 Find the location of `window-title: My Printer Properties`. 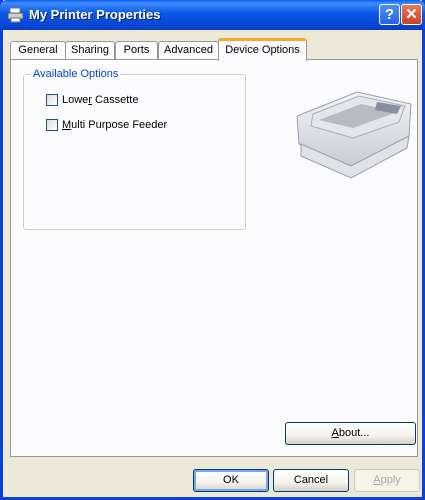

window-title: My Printer Properties is located at coordinates (95, 14).